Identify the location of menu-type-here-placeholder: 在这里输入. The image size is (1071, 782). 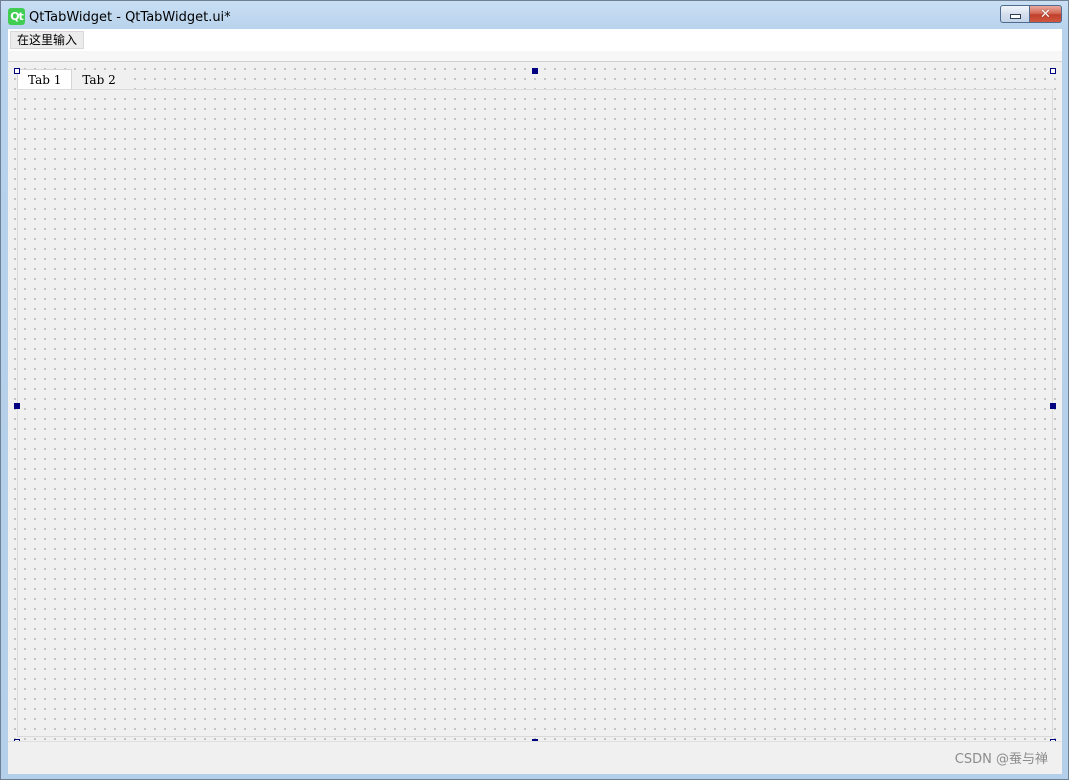
(47, 40).